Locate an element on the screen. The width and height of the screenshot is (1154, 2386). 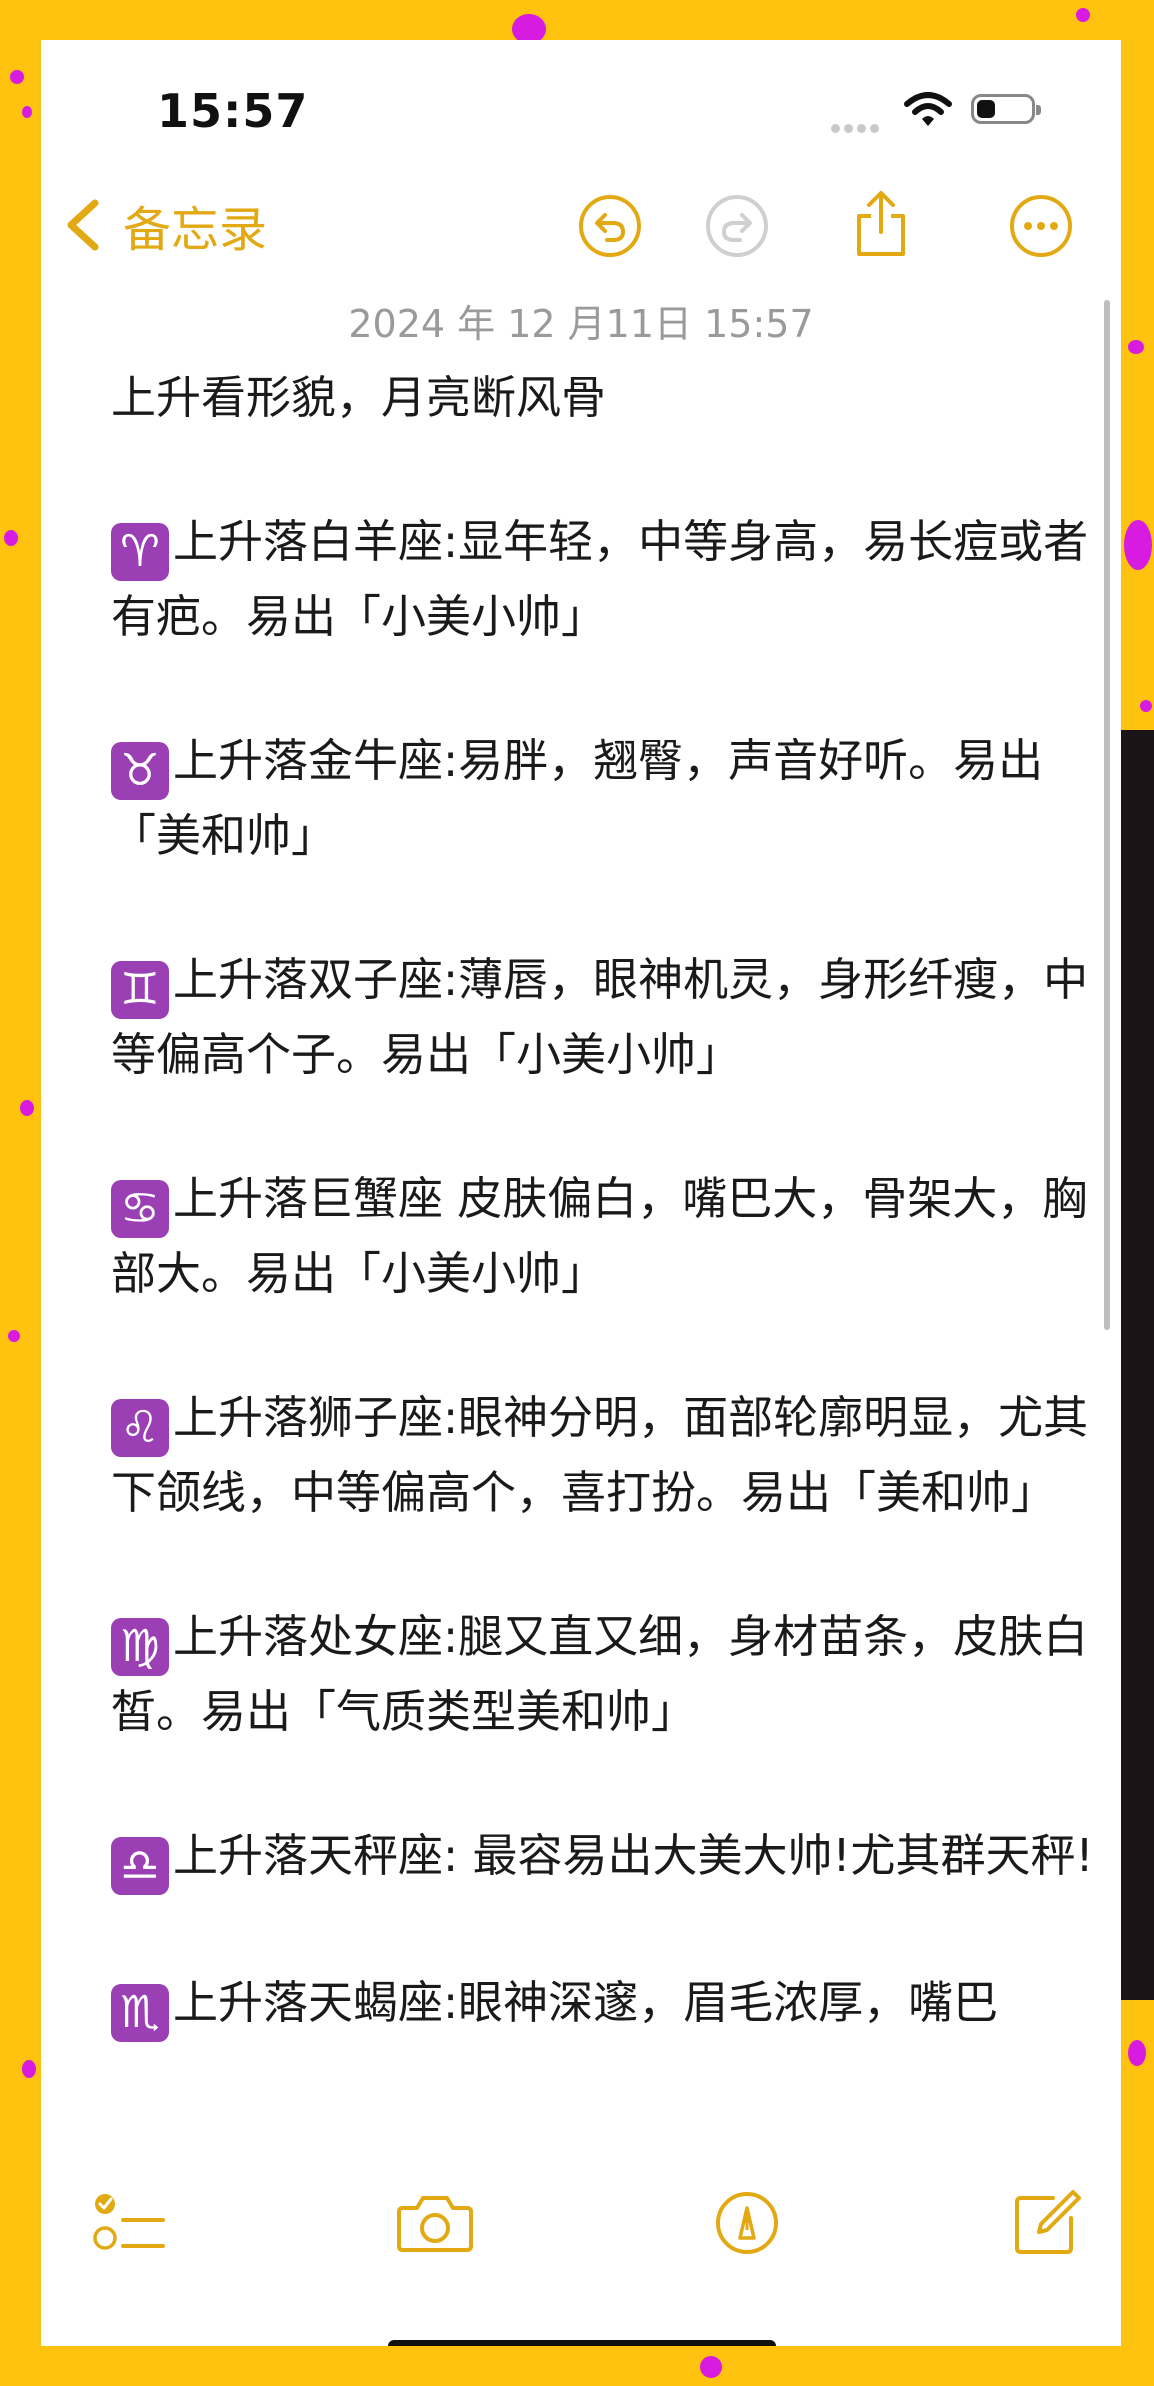
note-entry-text: 上升落白羊座:显年轻，中等身高，易长痘或者有疤。易出「小美小帅」 is located at coordinates (600, 579).